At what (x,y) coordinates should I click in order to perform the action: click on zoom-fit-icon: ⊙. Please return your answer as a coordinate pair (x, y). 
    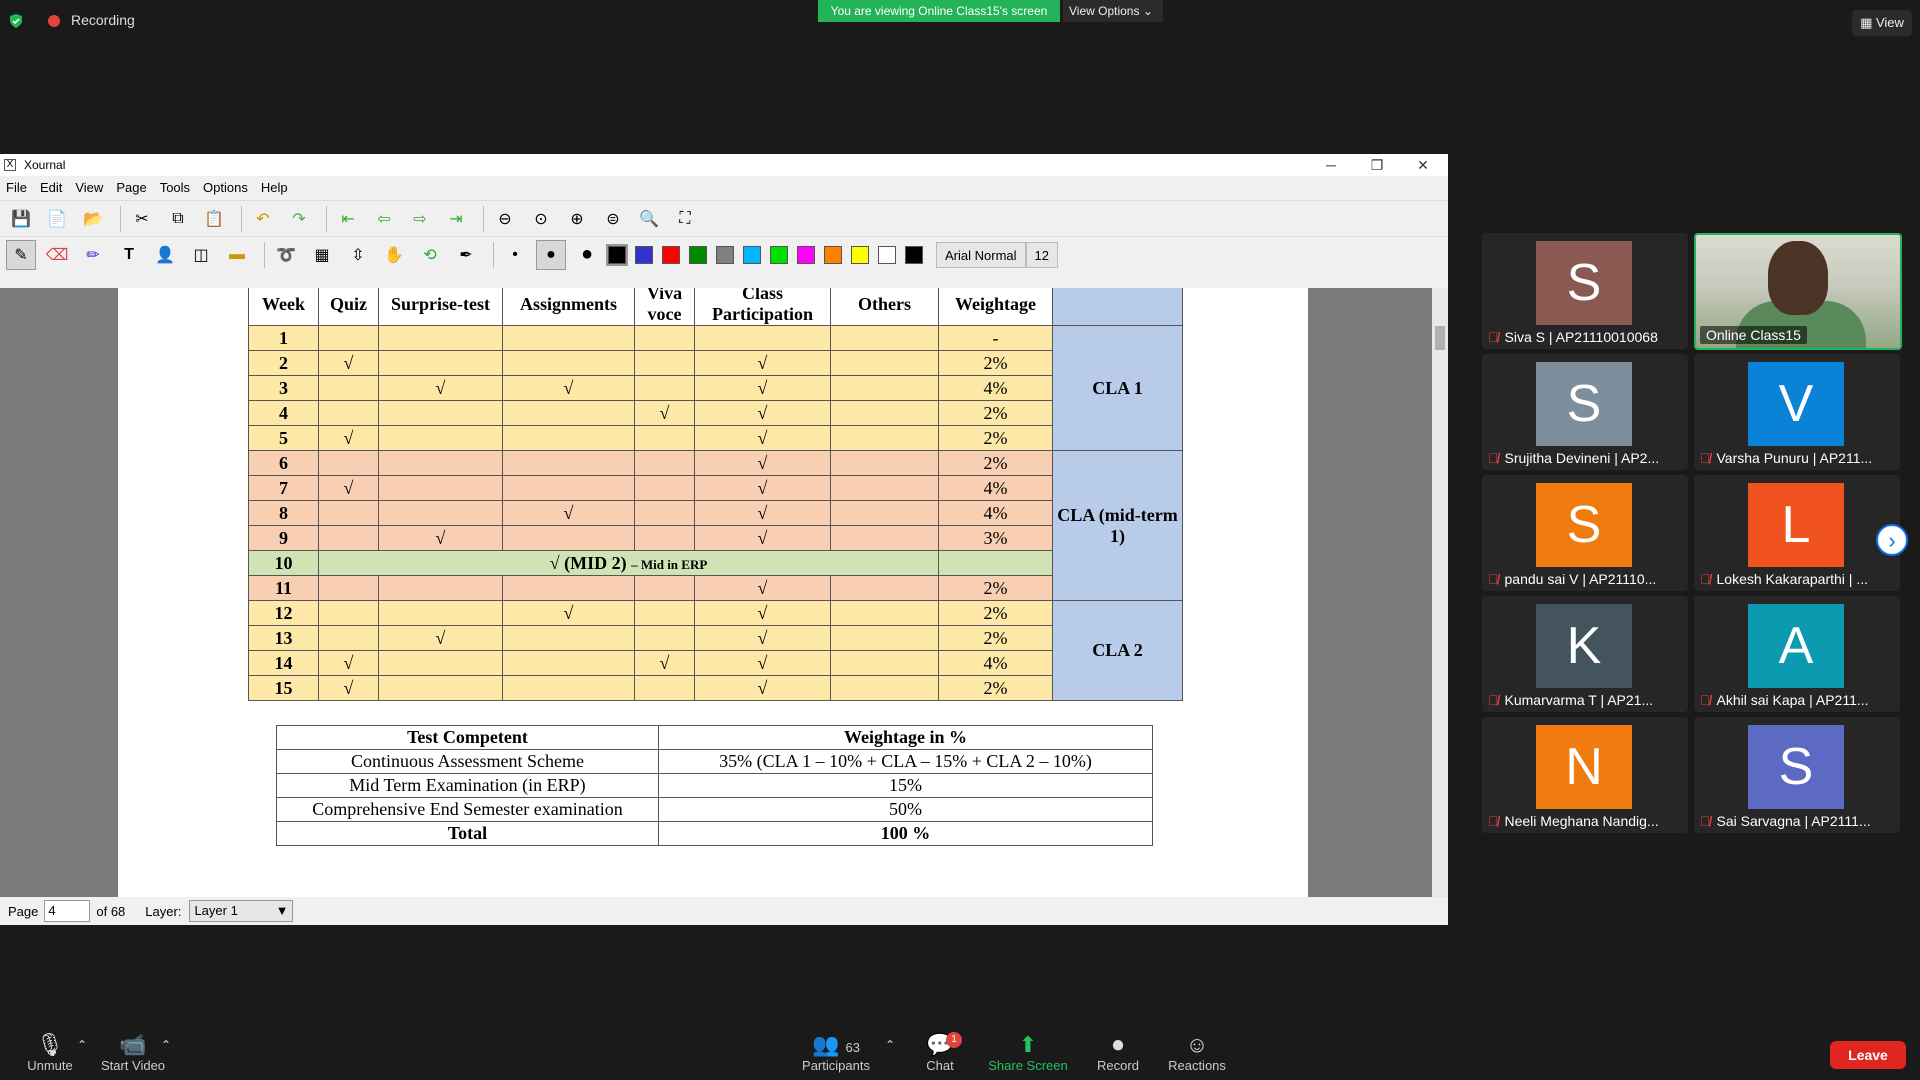
    Looking at the image, I should click on (541, 219).